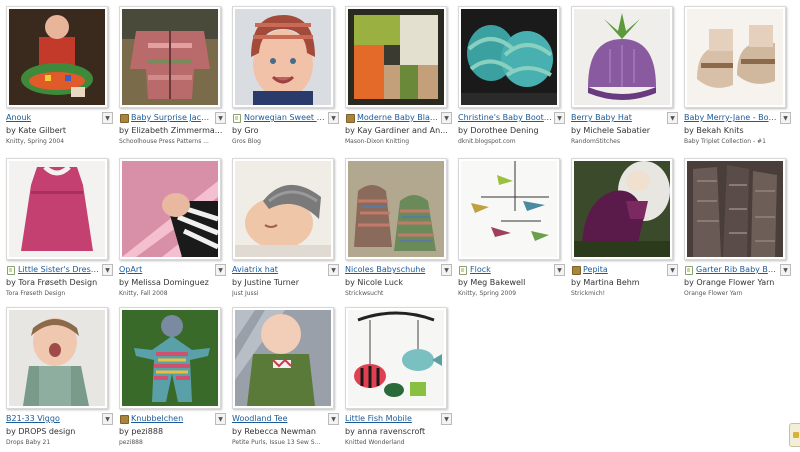 The image size is (800, 452). What do you see at coordinates (729, 282) in the screenshot?
I see `pattern-designer: by Orange Flower Yarn` at bounding box center [729, 282].